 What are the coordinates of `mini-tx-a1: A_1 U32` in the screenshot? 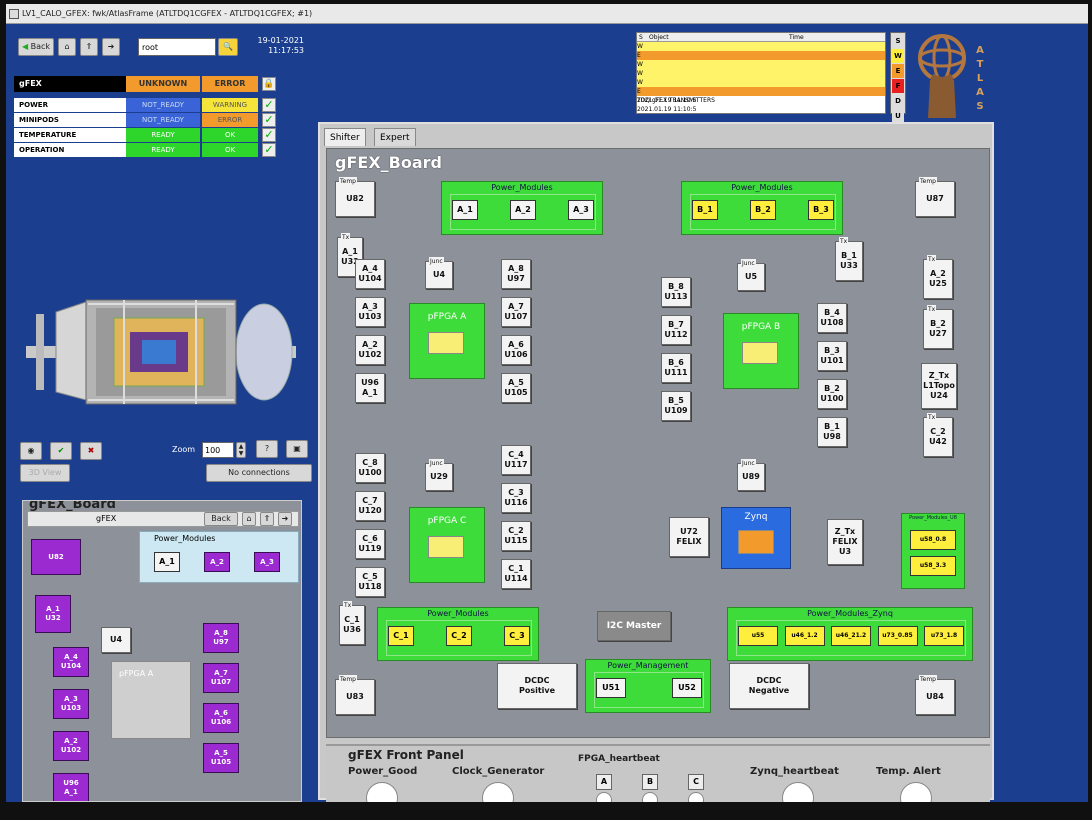 It's located at (53, 614).